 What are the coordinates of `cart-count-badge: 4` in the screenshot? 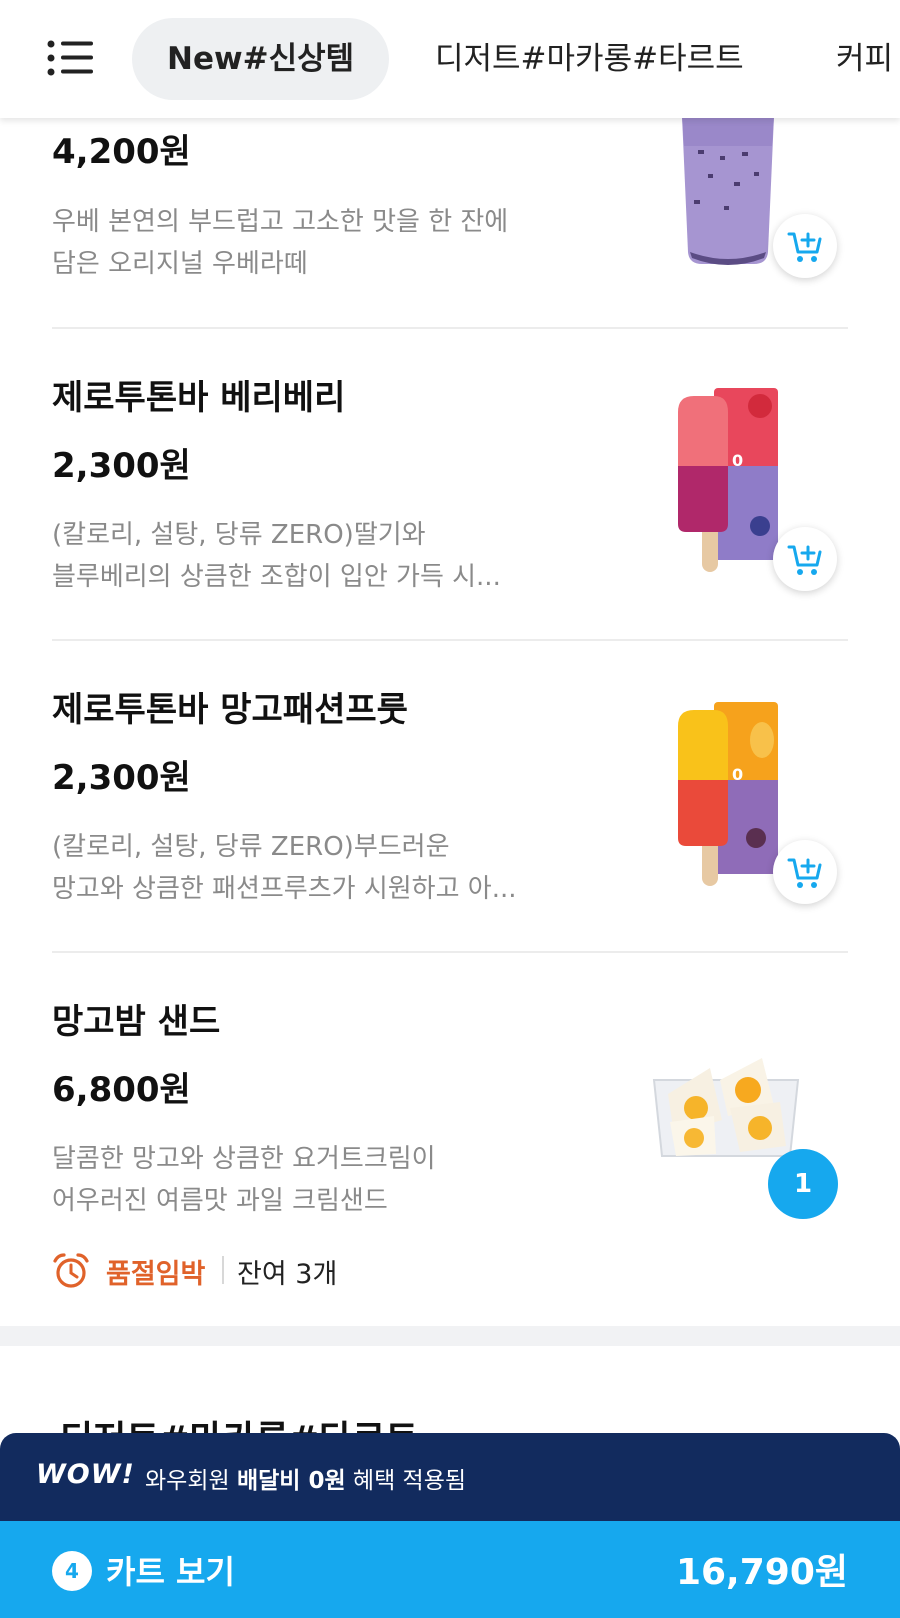 It's located at (72, 1571).